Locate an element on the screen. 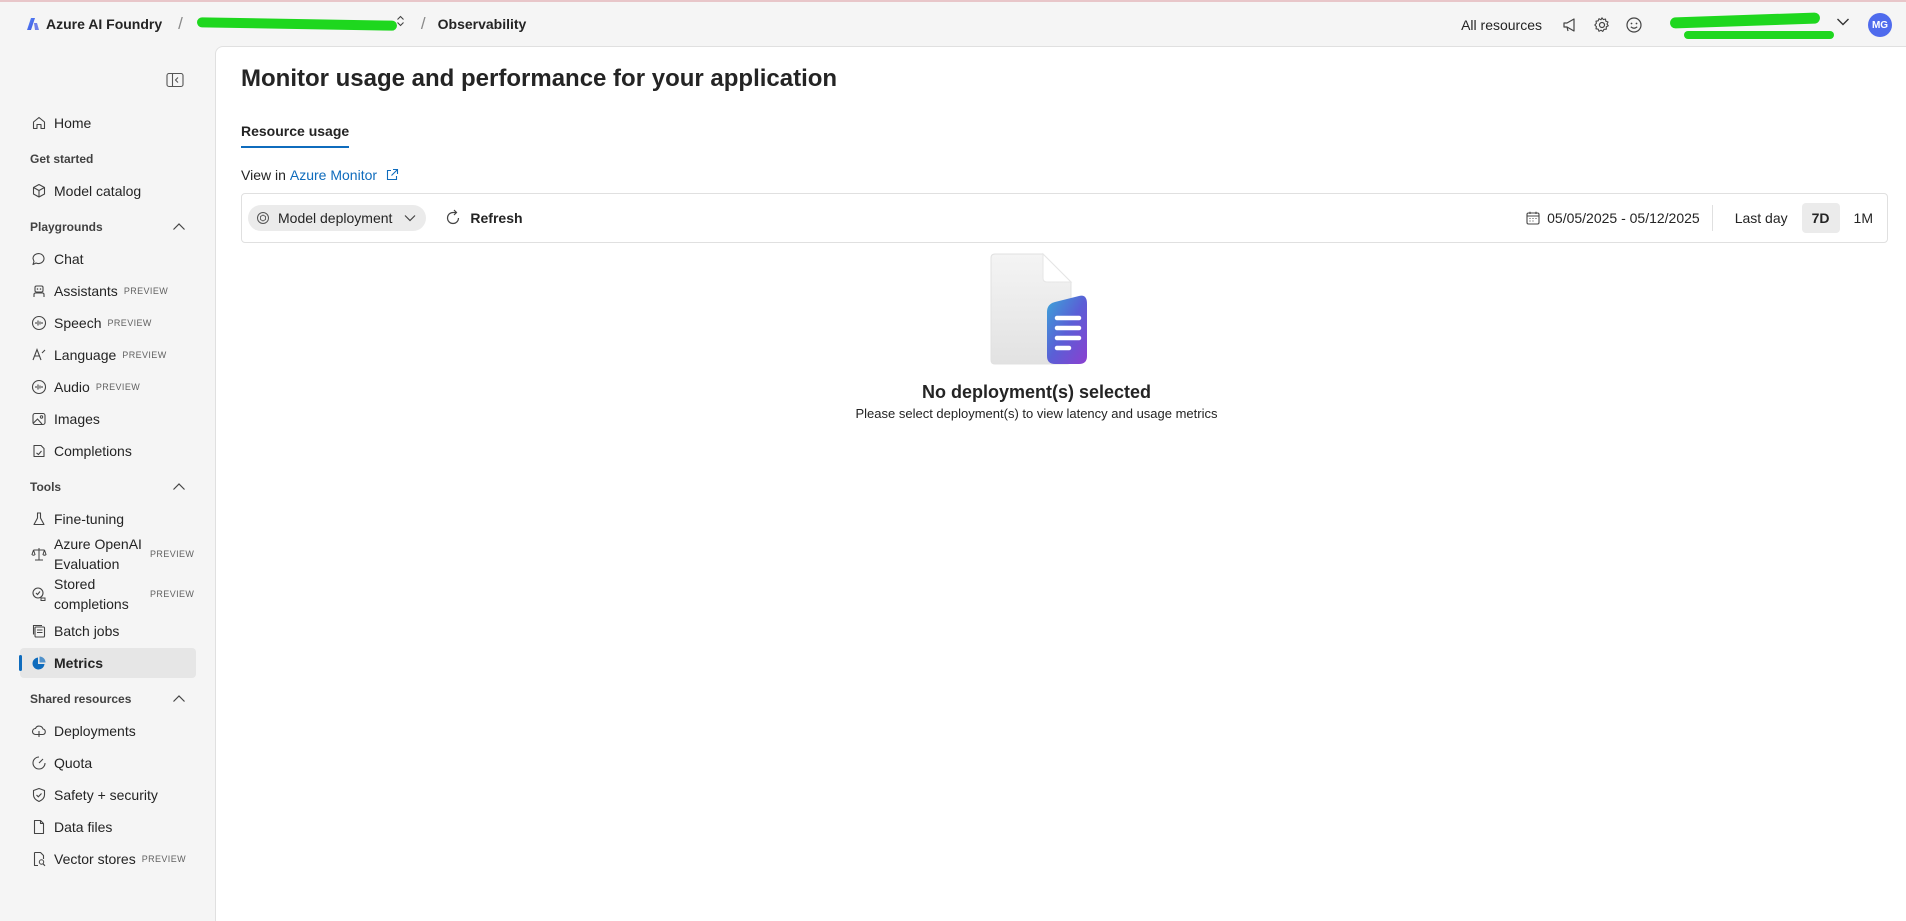 The width and height of the screenshot is (1906, 921). refresh-icon is located at coordinates (453, 217).